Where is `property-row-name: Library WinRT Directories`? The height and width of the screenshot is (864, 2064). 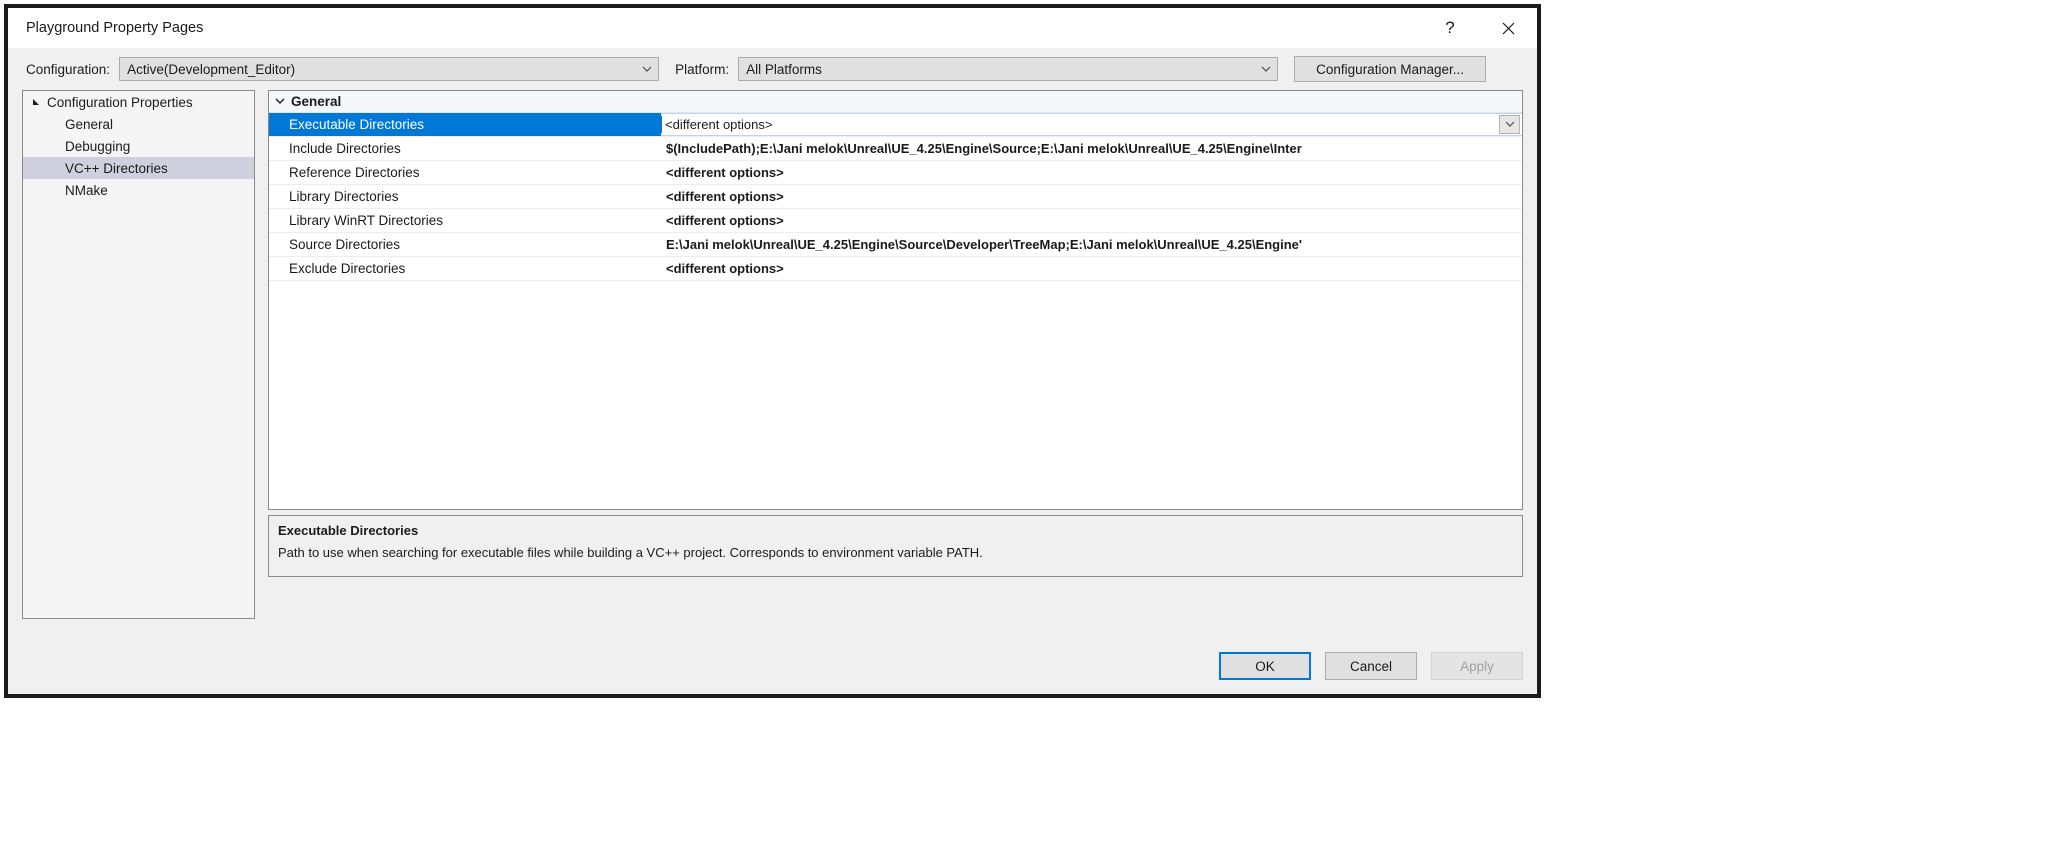 property-row-name: Library WinRT Directories is located at coordinates (366, 220).